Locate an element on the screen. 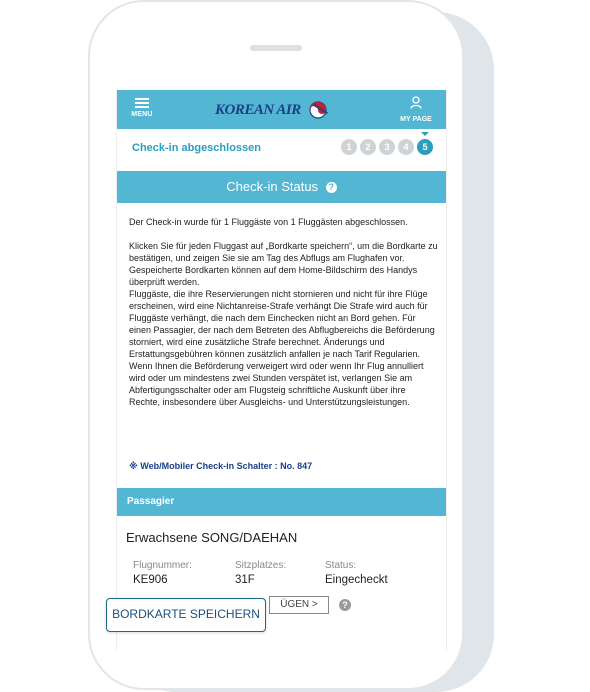 The width and height of the screenshot is (590, 692). checkin-status-header: Check-in Status ? is located at coordinates (281, 187).